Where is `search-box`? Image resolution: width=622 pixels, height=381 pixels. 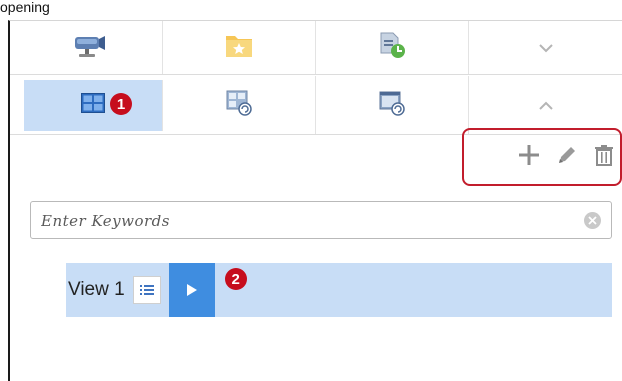 search-box is located at coordinates (321, 220).